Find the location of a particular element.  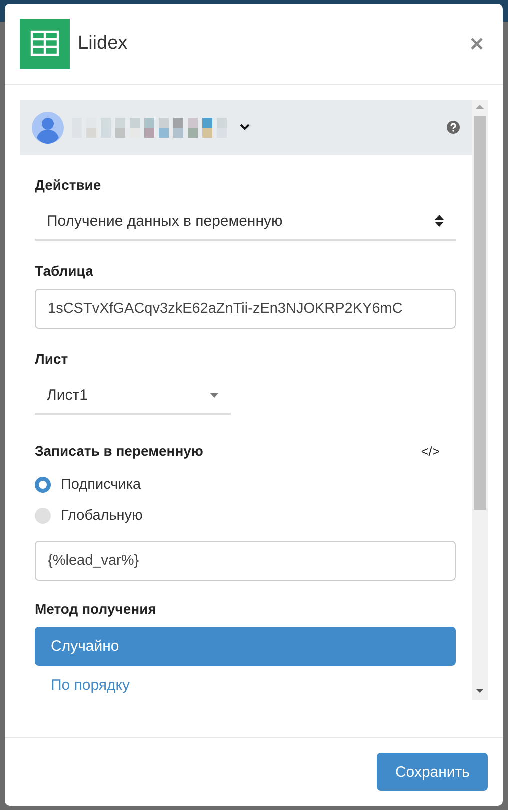

table-id-field: 1sCSTvXfGACqv3zkE62aZnTii-zEn3NJOKRP2KY6mC is located at coordinates (245, 309).